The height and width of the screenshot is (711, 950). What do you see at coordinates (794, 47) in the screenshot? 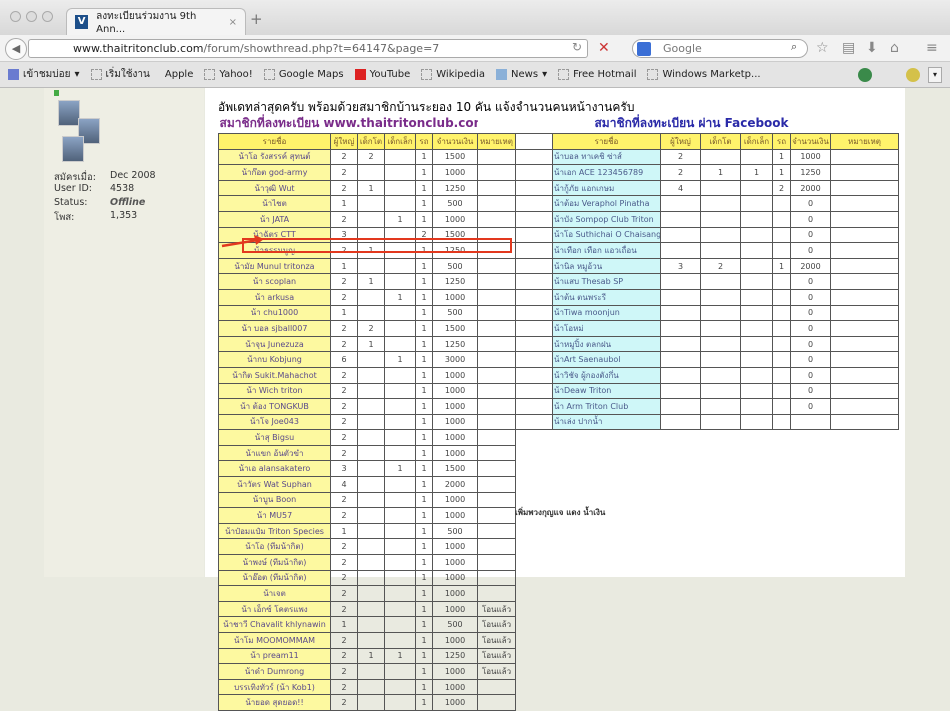
I see `magnifier-icon: ⌕` at bounding box center [794, 47].